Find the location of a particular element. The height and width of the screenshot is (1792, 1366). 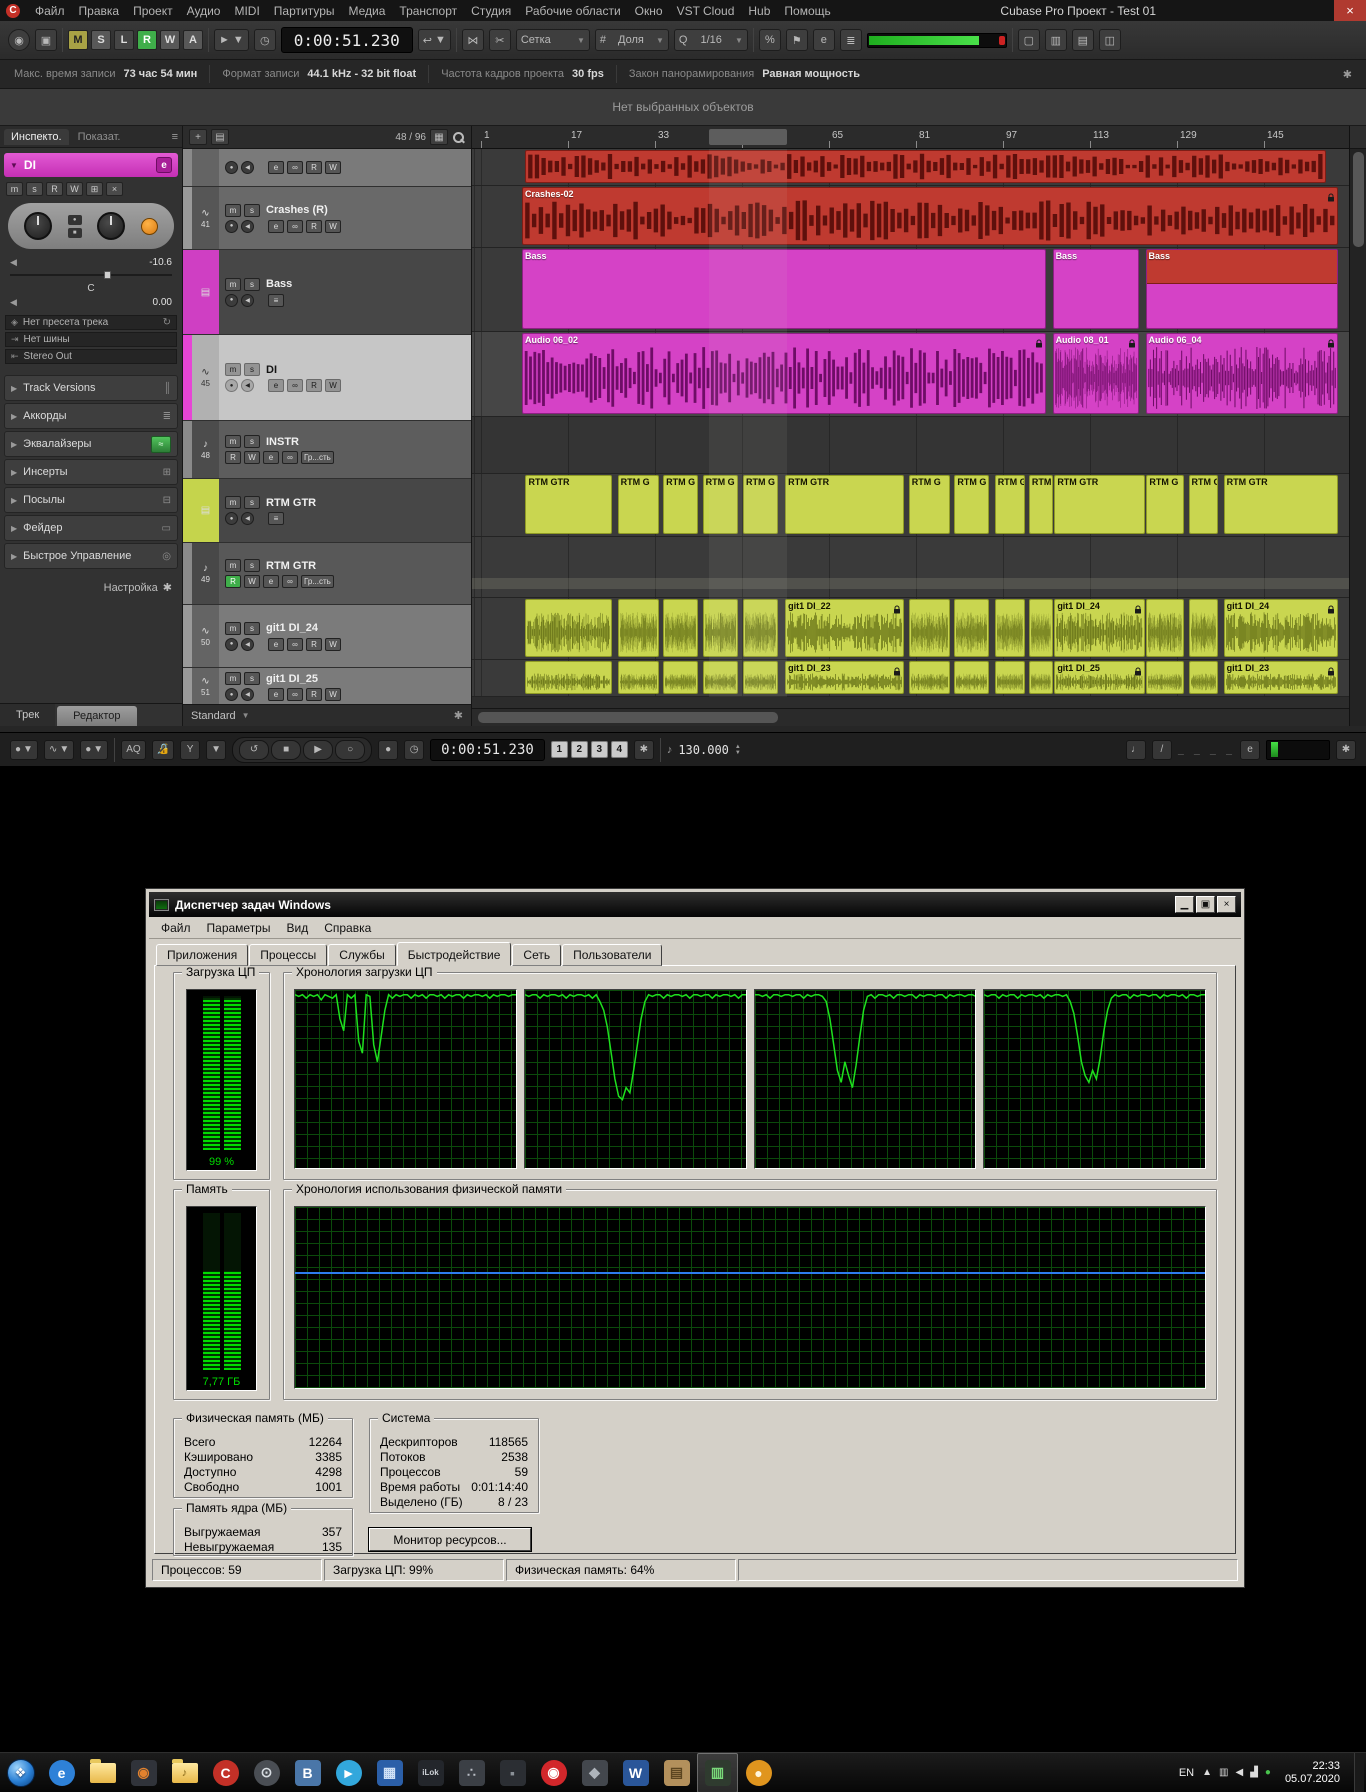

window-layout-1-button: ▢ is located at coordinates (1028, 40).